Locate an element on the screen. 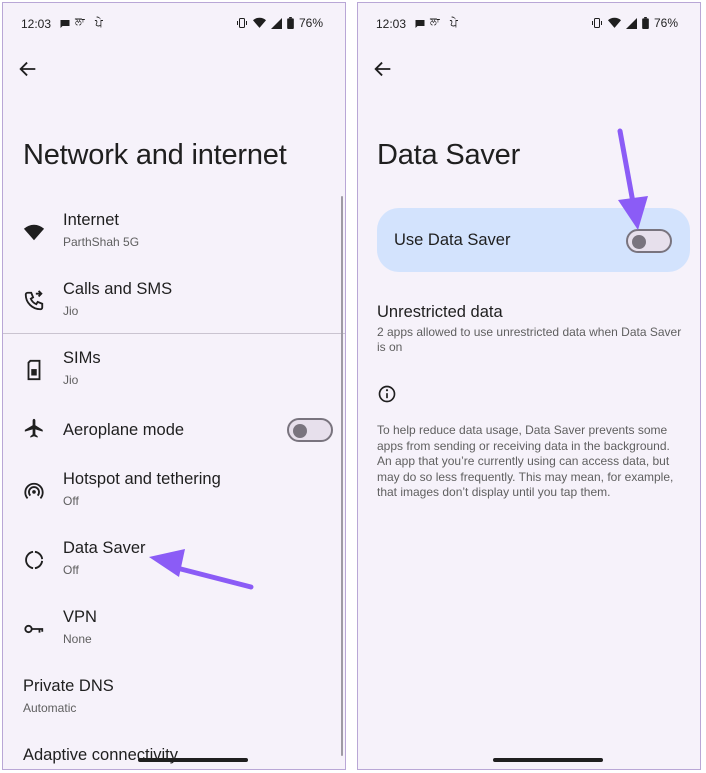 The width and height of the screenshot is (706, 773). item-subtitle: ParthShah 5G is located at coordinates (101, 242).